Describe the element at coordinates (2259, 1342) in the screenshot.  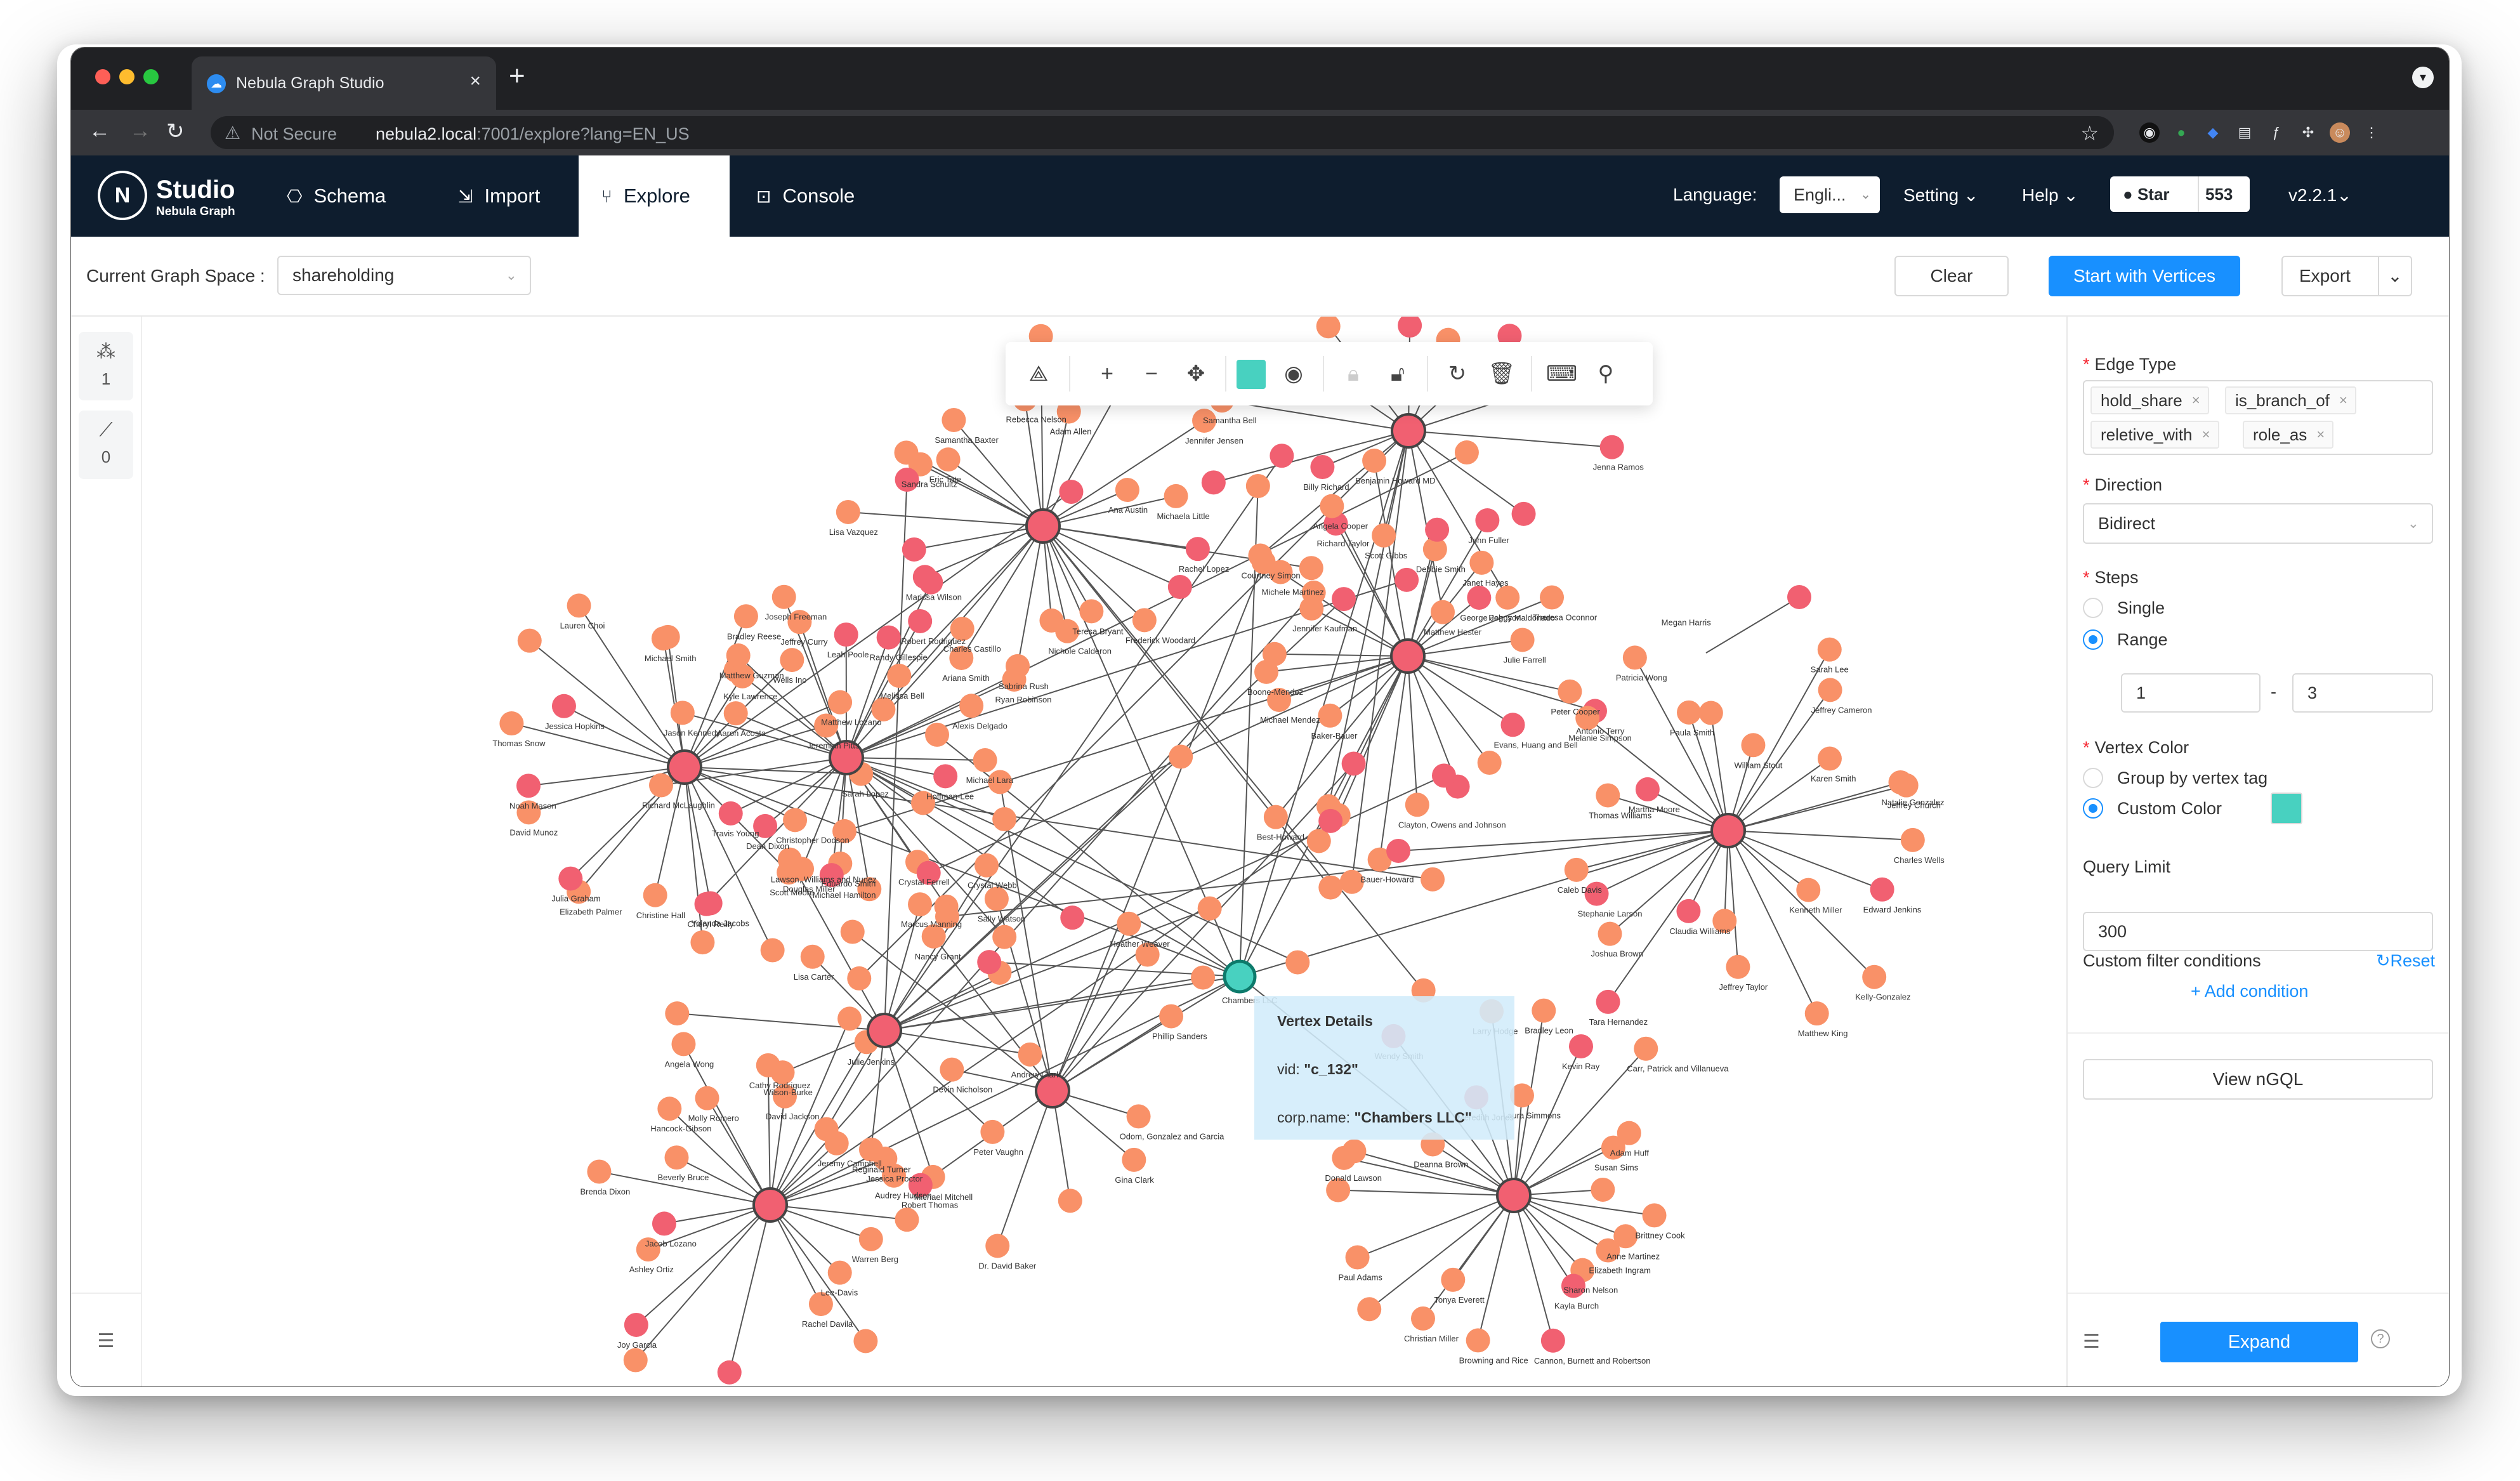
I see `expand-button: Expand` at that location.